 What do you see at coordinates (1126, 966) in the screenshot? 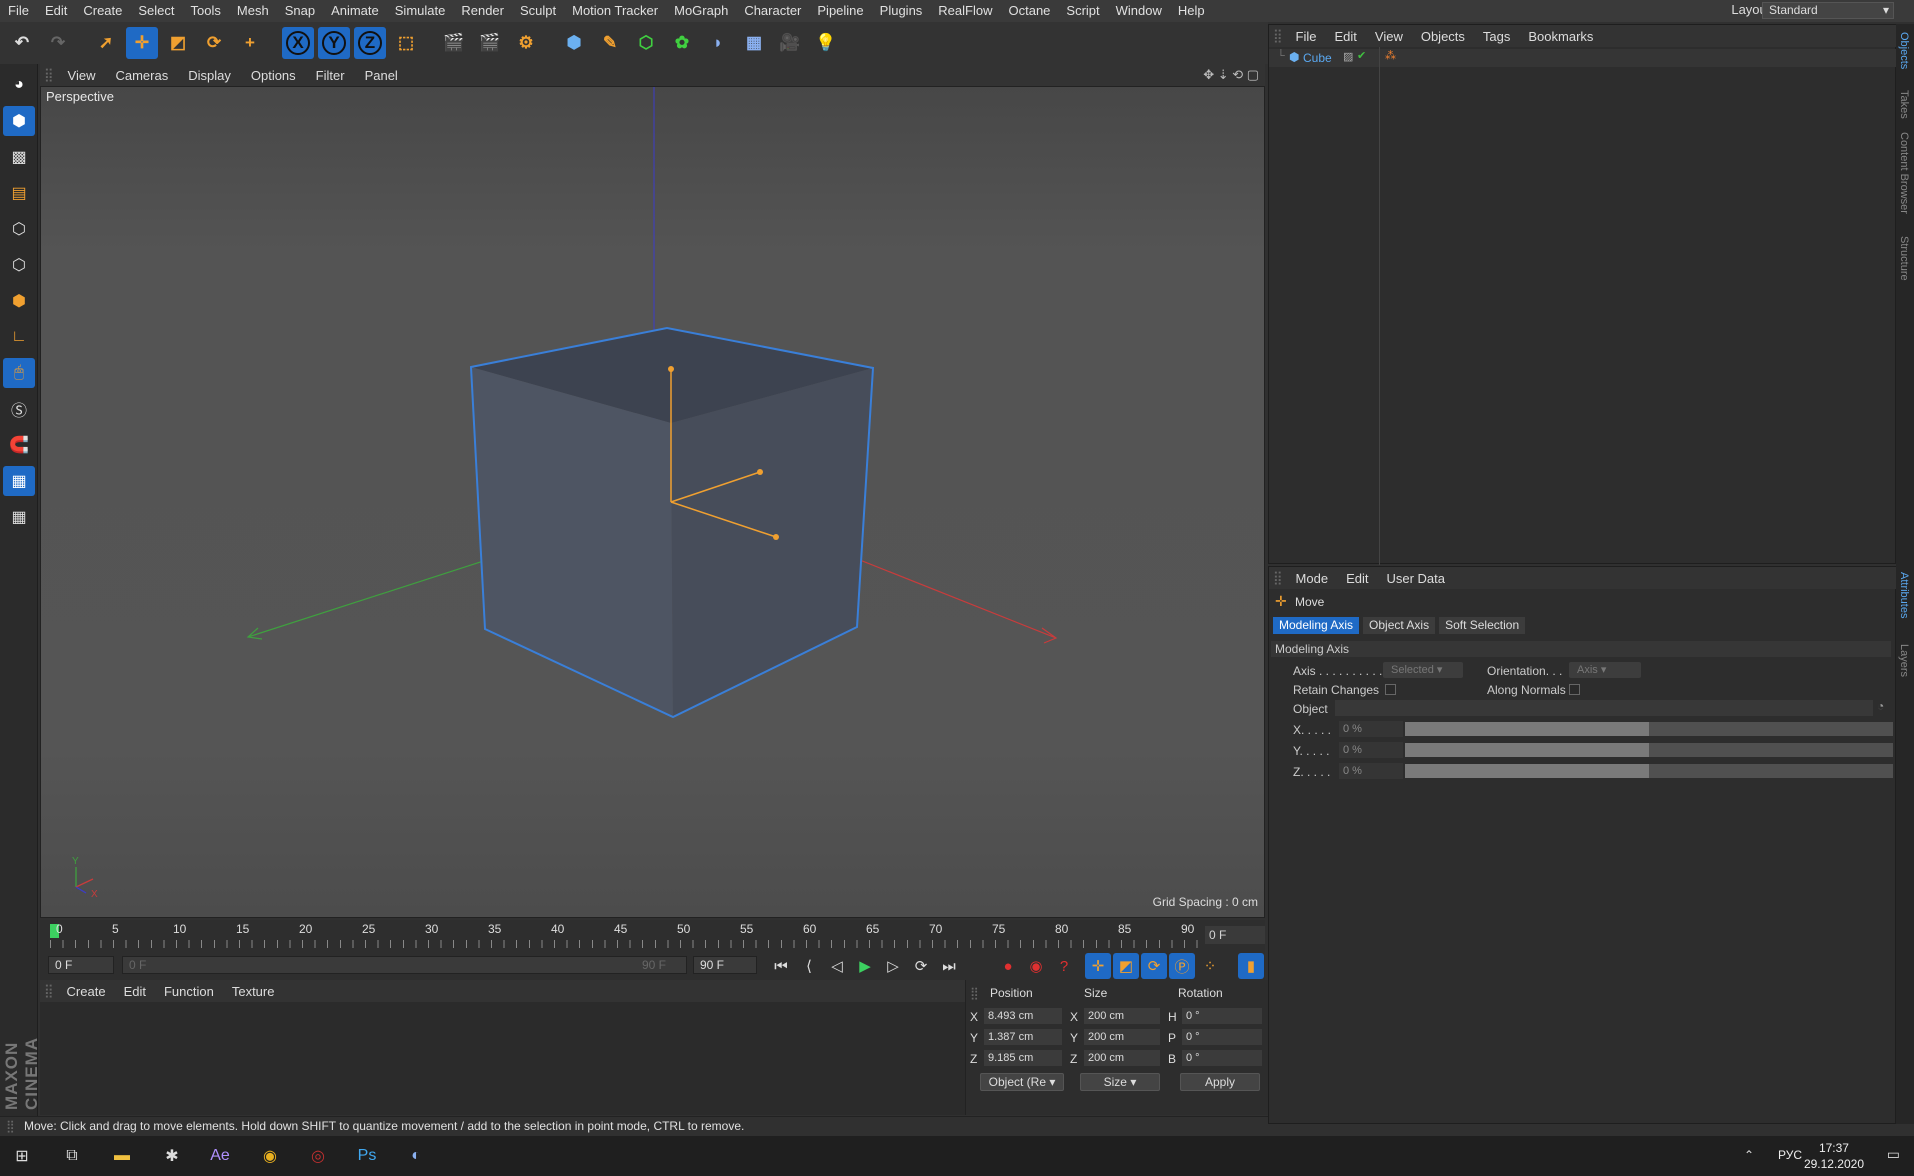
I see `key-scale-icon: ◩` at bounding box center [1126, 966].